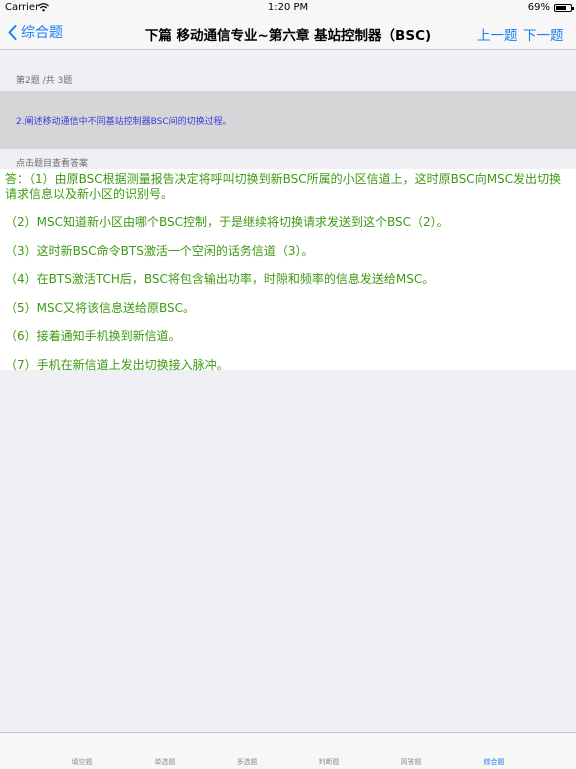  I want to click on tab-comprehensive: 综合题, so click(494, 762).